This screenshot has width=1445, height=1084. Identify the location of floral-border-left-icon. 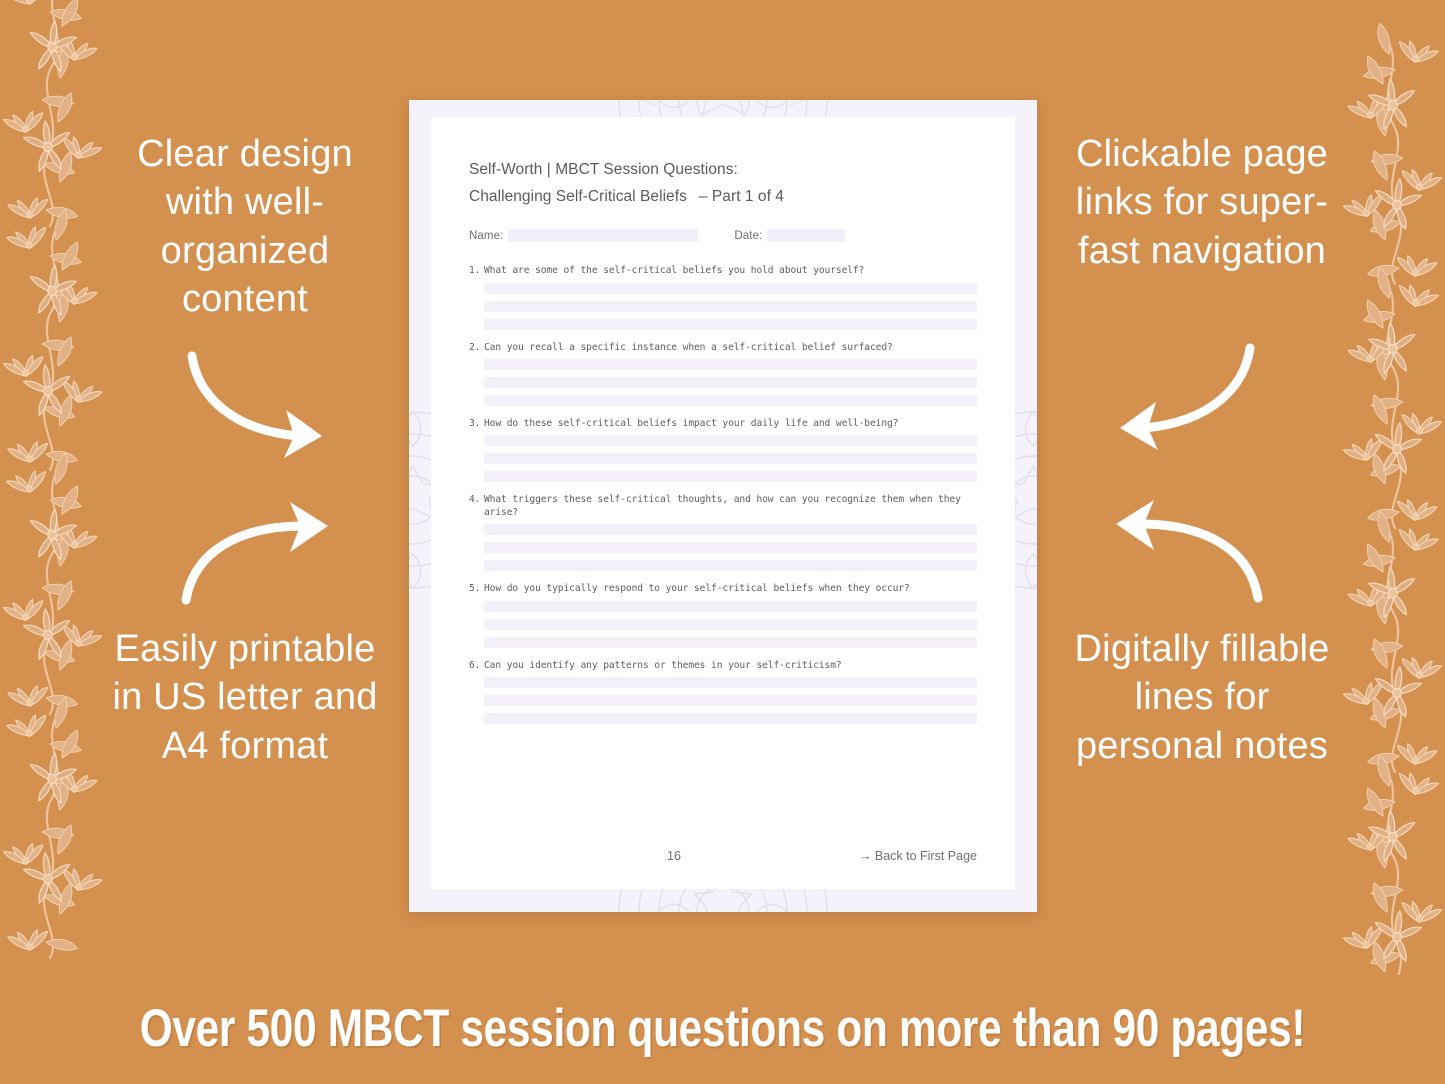
(57, 487).